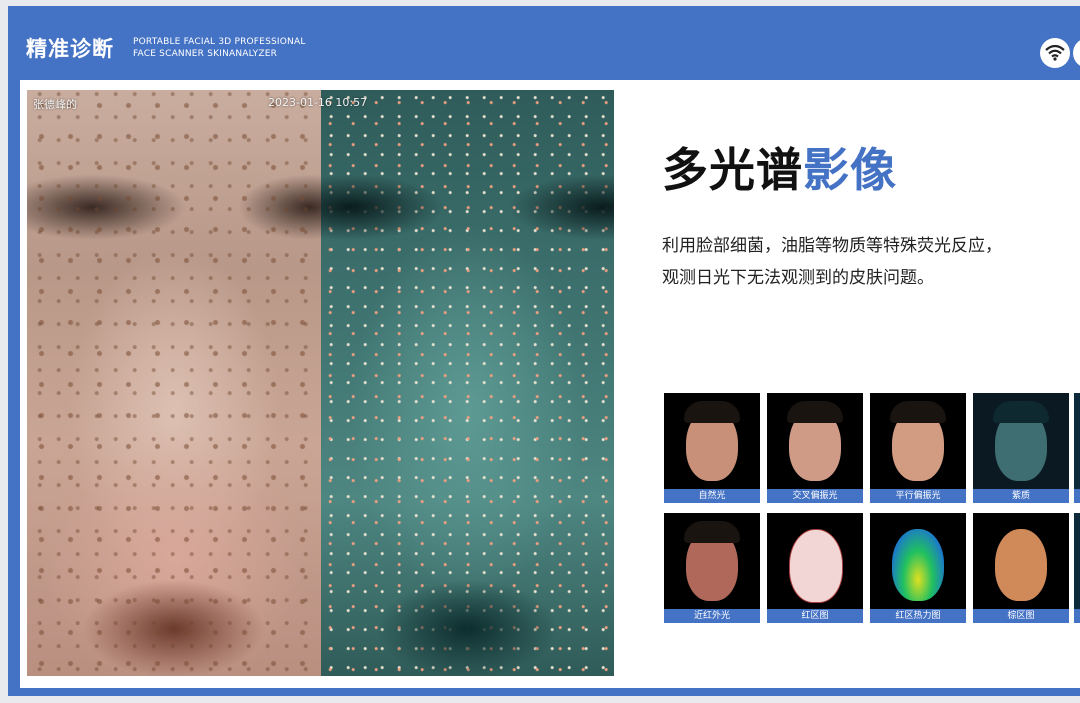 The image size is (1080, 703). I want to click on thumbnail-label: 红区热力图, so click(918, 616).